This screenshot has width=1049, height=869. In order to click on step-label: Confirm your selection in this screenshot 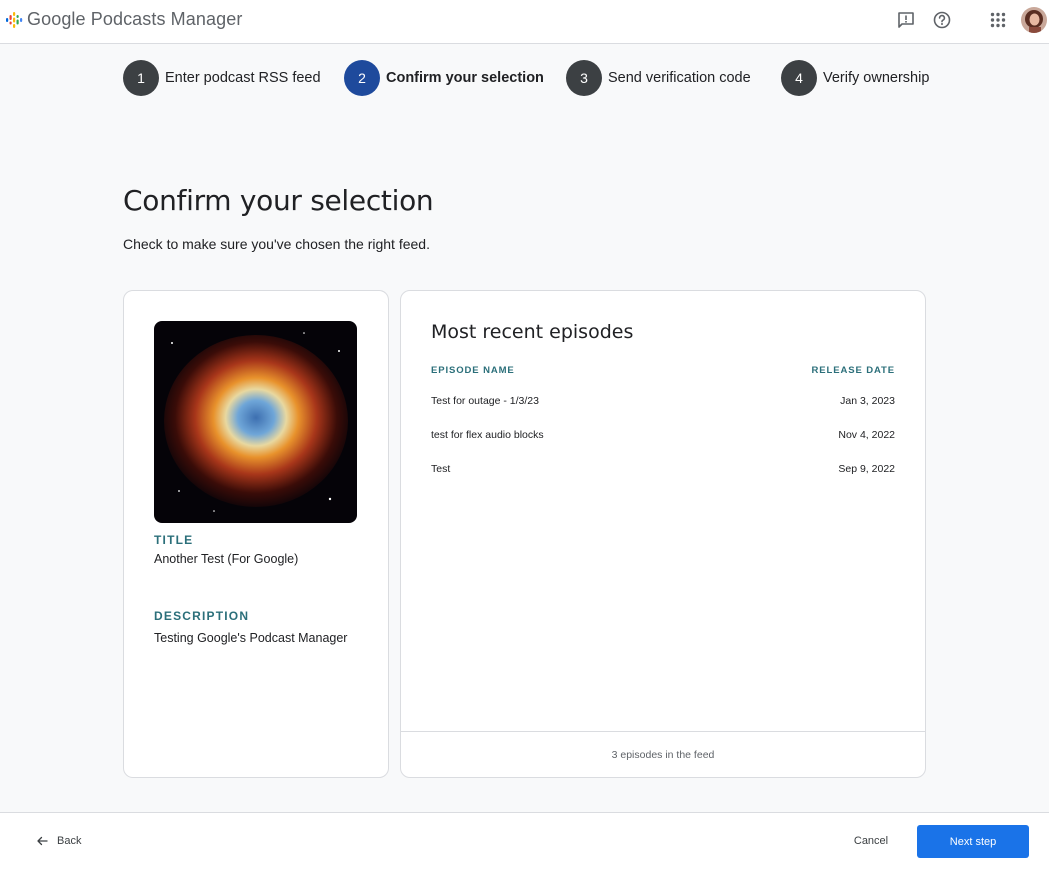, I will do `click(465, 78)`.